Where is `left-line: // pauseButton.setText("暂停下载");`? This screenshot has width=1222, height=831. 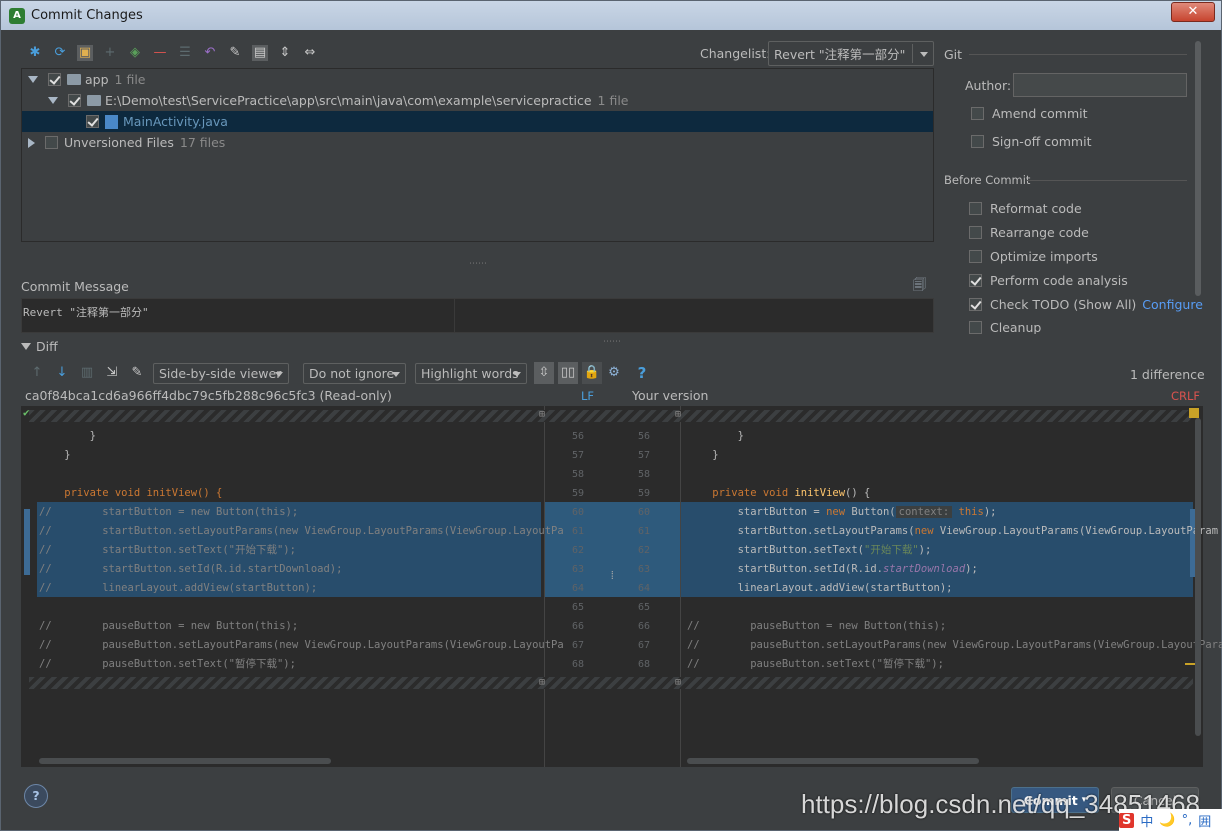 left-line: // pauseButton.setText("暂停下载"); is located at coordinates (167, 664).